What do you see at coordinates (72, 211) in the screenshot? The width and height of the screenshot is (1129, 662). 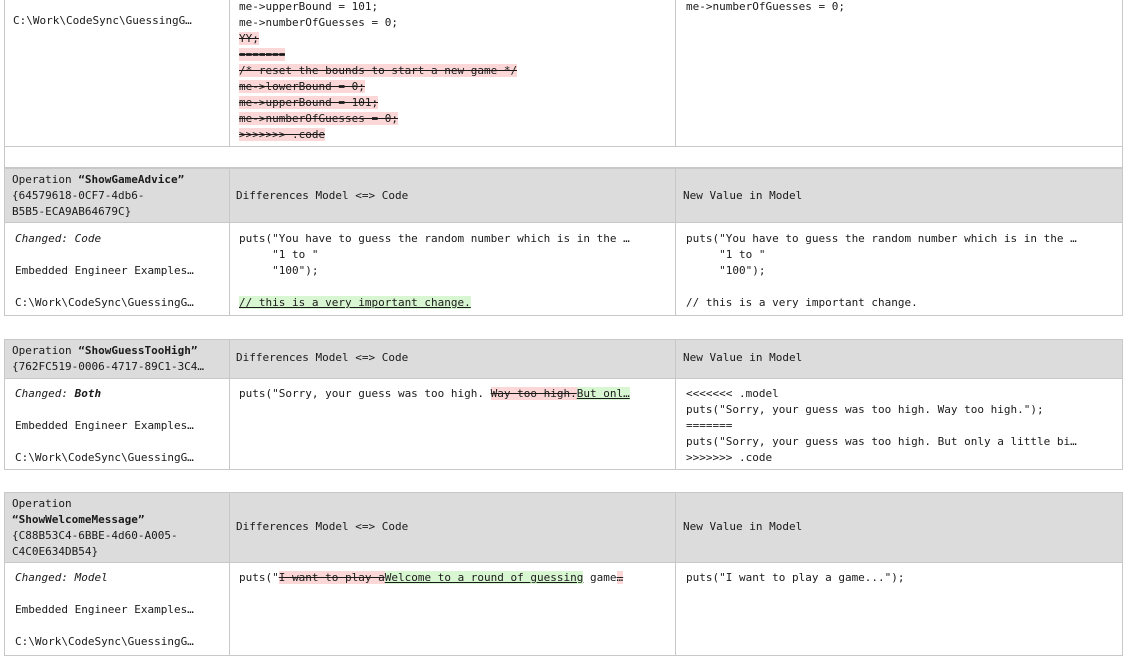 I see `operation-guid: B5B5-ECA9AB64679C}` at bounding box center [72, 211].